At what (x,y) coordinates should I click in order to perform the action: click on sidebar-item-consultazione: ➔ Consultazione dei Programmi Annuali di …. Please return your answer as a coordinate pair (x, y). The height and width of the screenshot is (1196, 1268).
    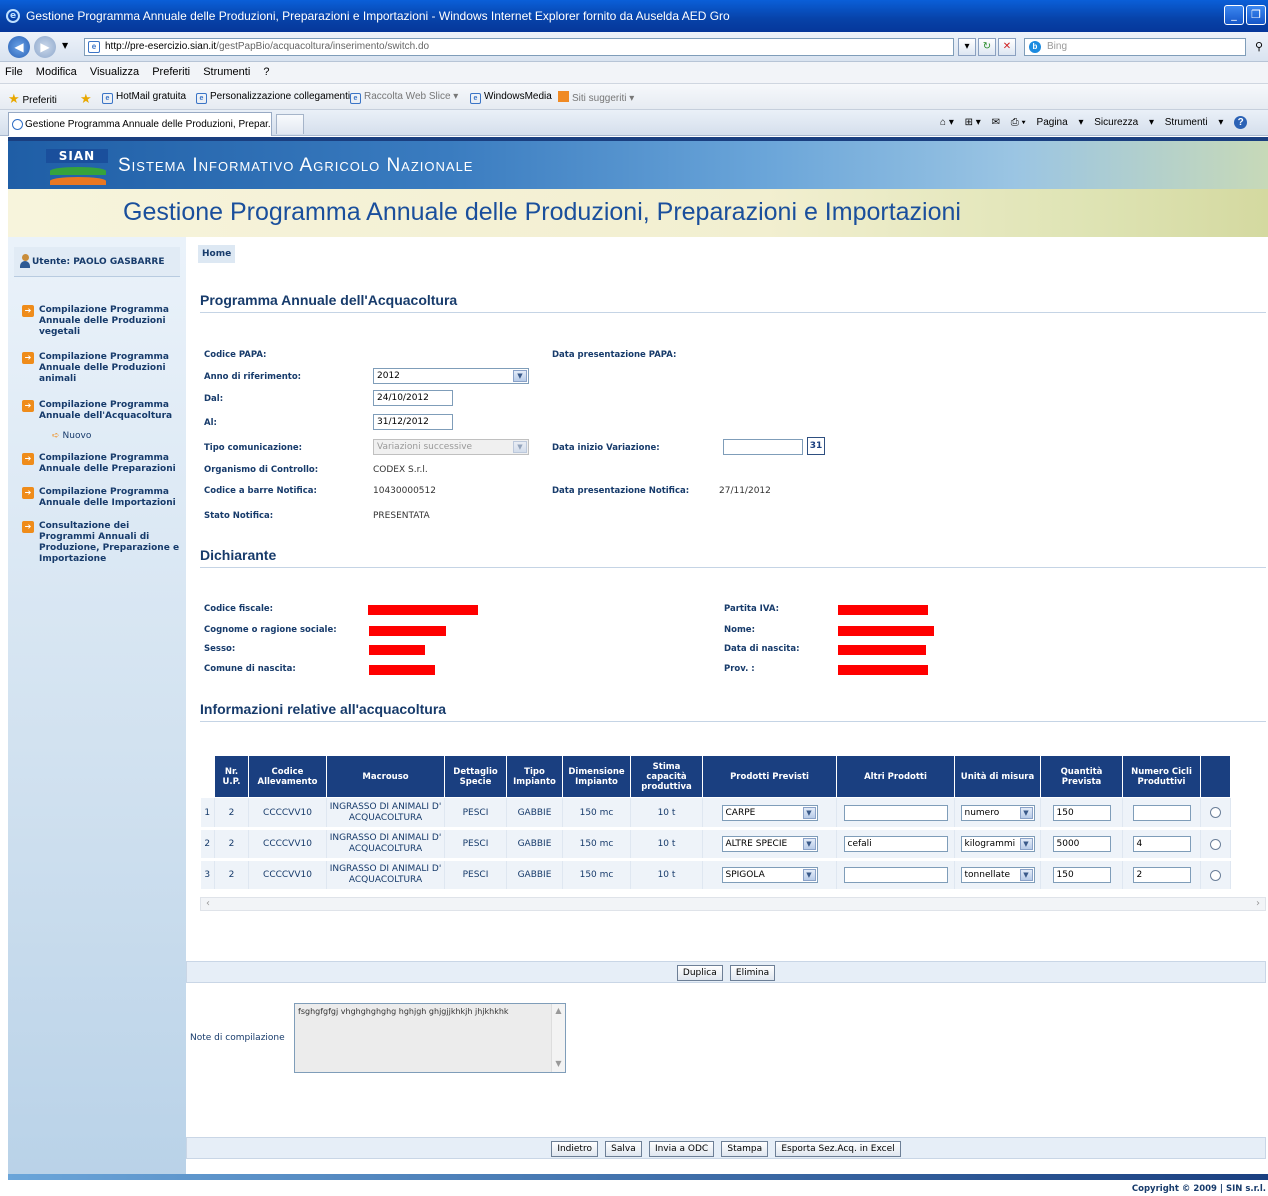
    Looking at the image, I should click on (102, 543).